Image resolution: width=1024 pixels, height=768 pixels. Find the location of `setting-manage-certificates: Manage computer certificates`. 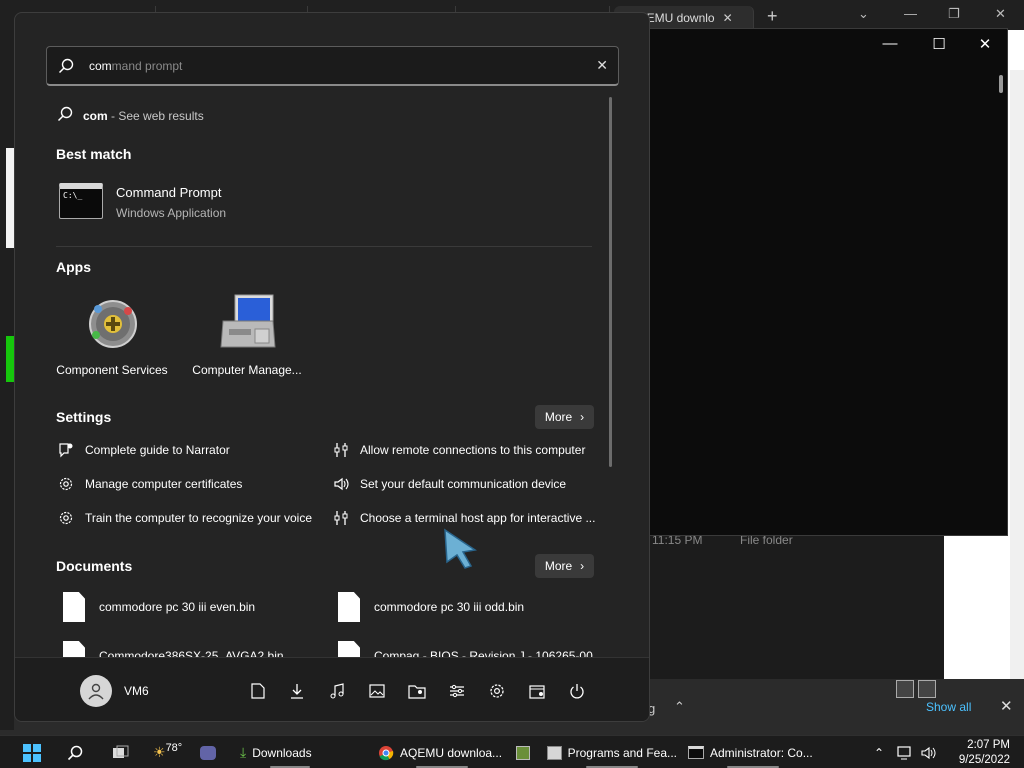

setting-manage-certificates: Manage computer certificates is located at coordinates (149, 484).